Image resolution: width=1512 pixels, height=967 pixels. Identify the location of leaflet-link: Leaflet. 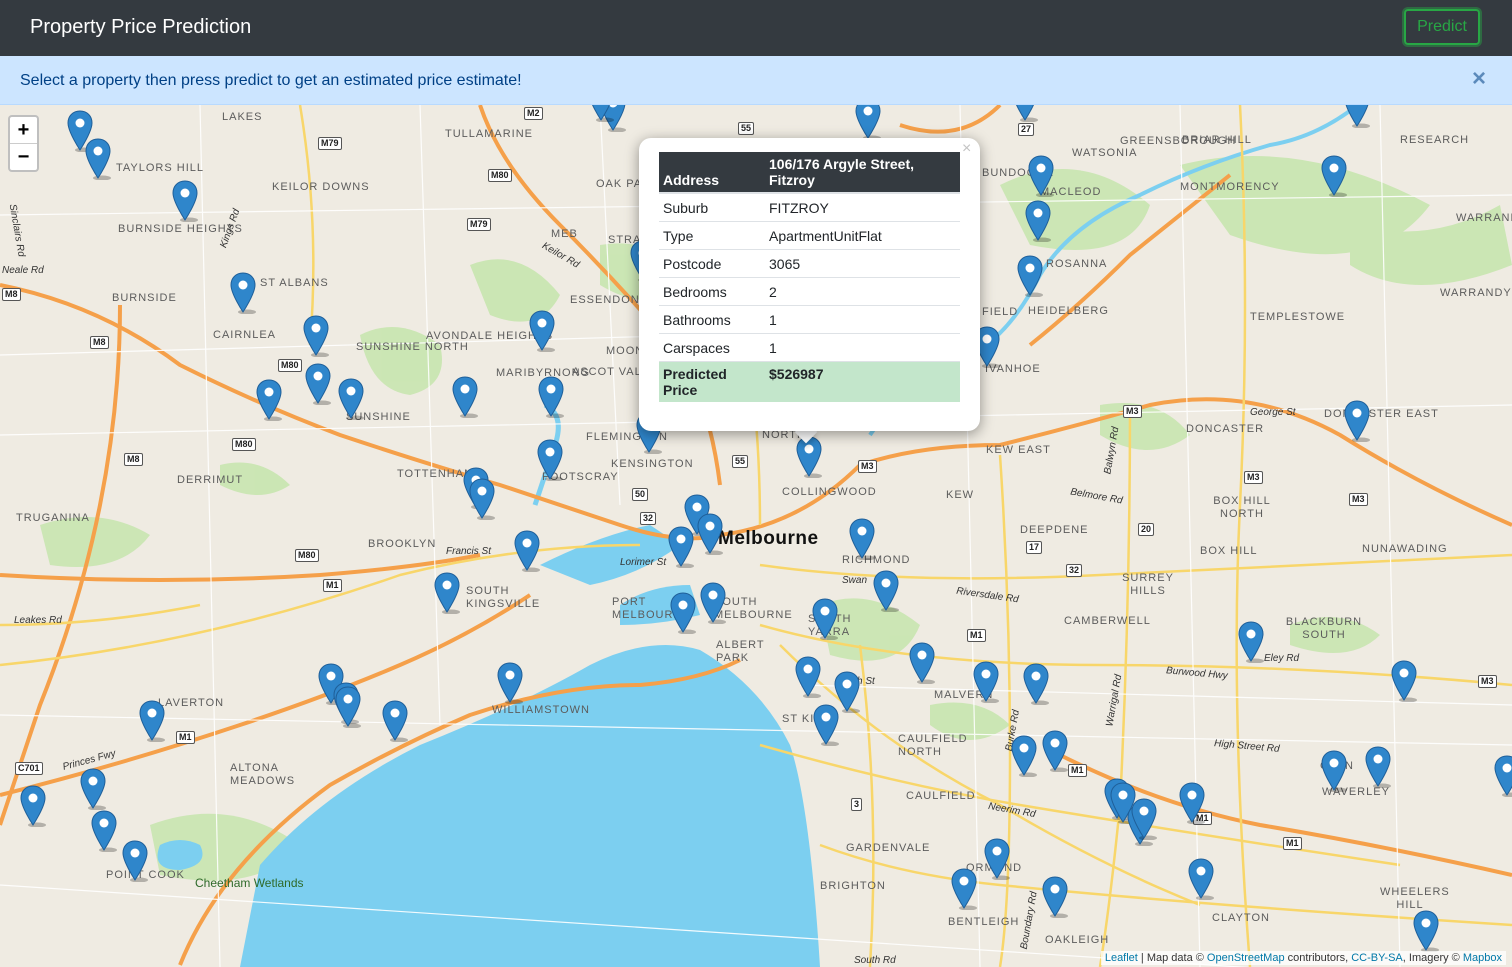
(1121, 958).